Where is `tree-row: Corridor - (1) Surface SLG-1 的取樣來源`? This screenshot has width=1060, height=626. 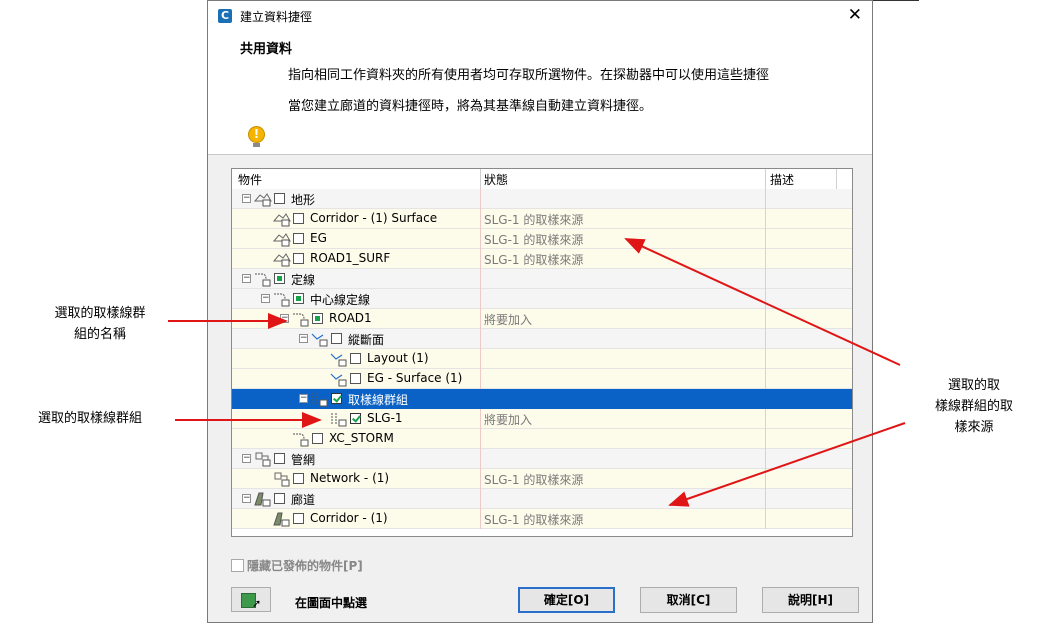 tree-row: Corridor - (1) Surface SLG-1 的取樣來源 is located at coordinates (542, 219).